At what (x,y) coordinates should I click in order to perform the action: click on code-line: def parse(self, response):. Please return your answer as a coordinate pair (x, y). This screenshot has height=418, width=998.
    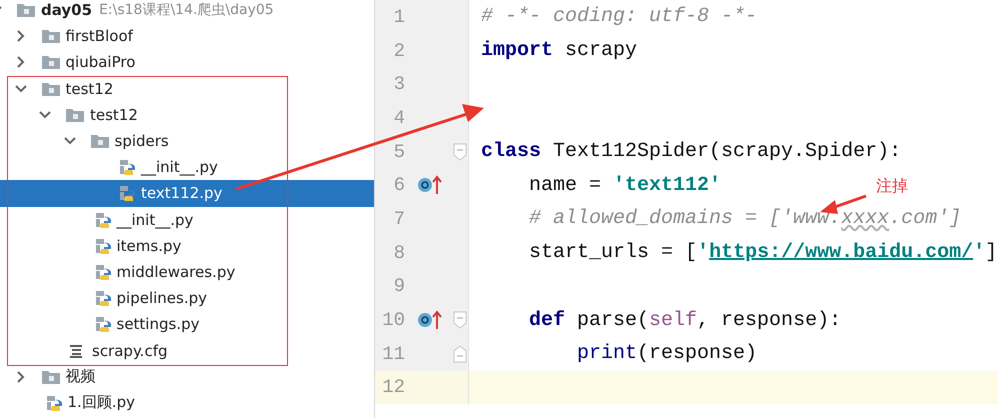
    Looking at the image, I should click on (685, 320).